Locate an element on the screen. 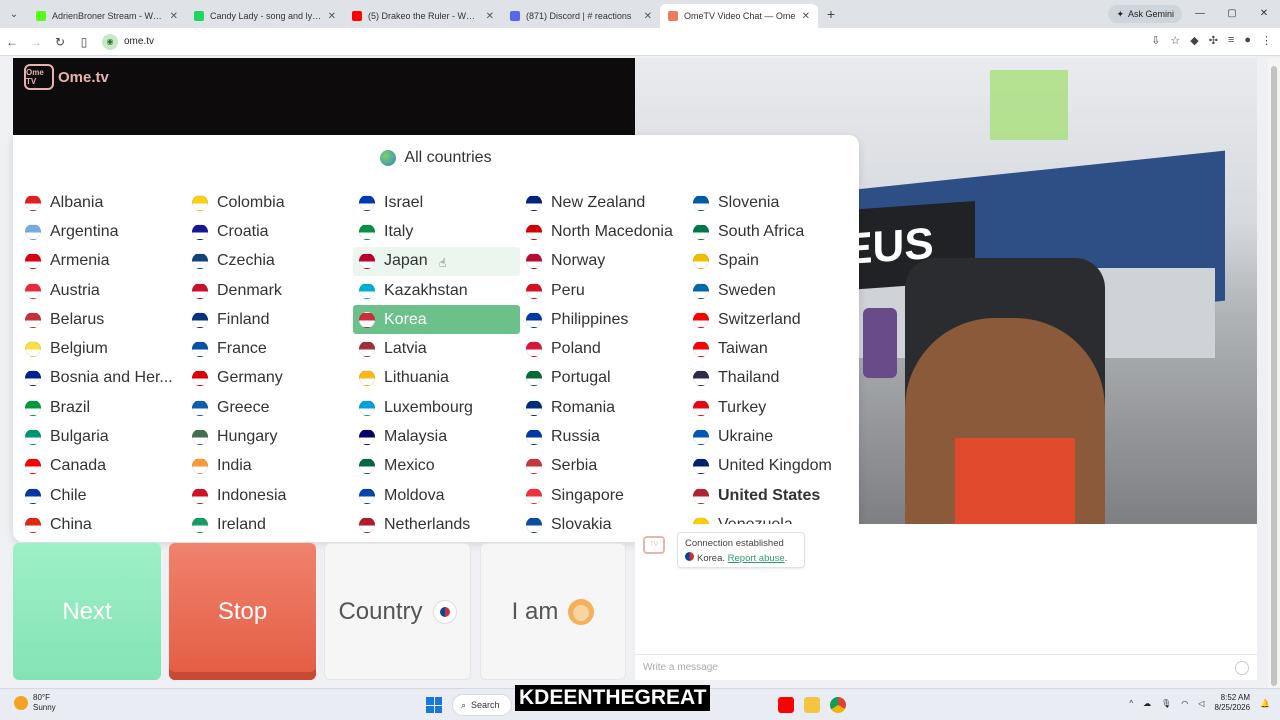 Image resolution: width=1280 pixels, height=720 pixels. browser-tab: AdrienBroner Stream - Watch Li ✕ is located at coordinates (107, 16).